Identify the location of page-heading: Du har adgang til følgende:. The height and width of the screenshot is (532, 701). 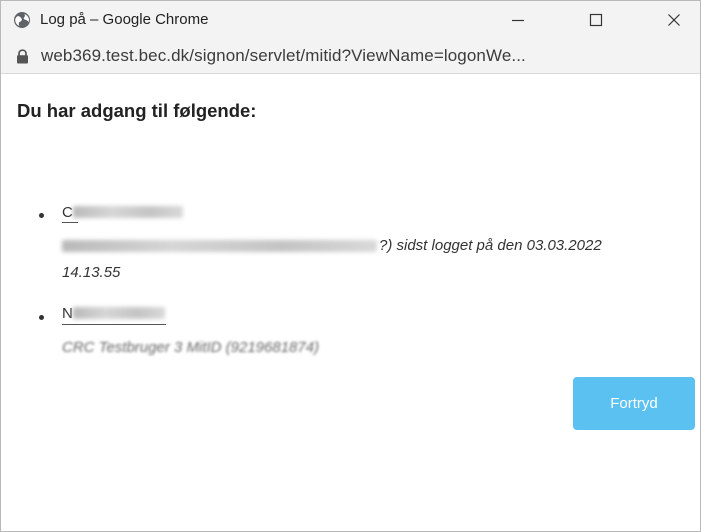
(137, 110).